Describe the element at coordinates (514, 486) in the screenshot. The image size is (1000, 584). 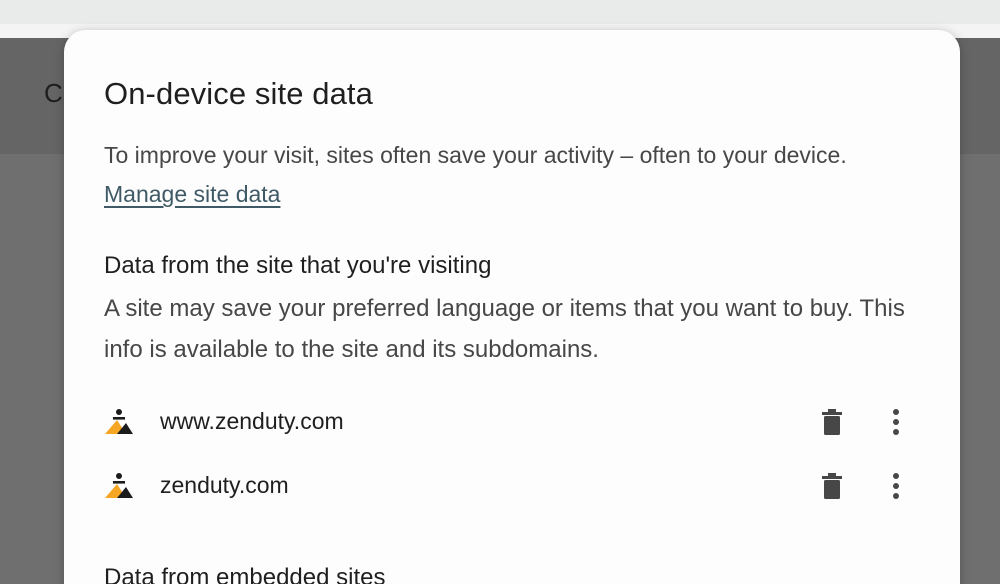
I see `site-row: zenduty.com` at that location.